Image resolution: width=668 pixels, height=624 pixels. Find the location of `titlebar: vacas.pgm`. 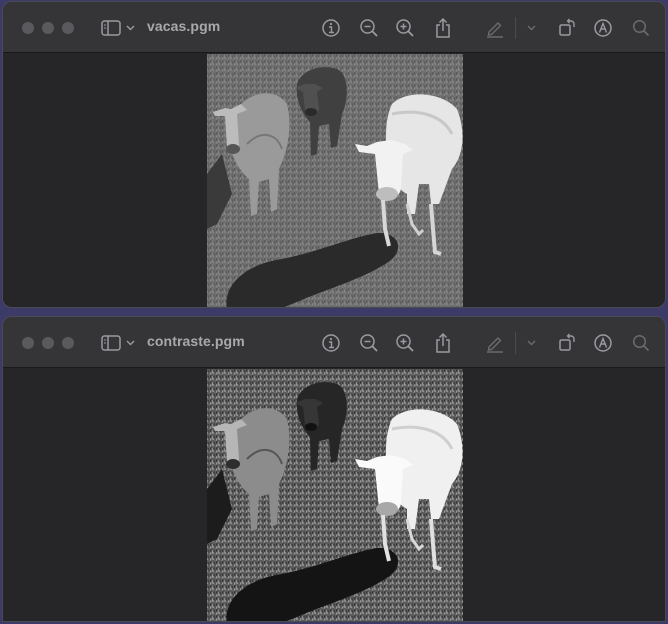

titlebar: vacas.pgm is located at coordinates (334, 27).